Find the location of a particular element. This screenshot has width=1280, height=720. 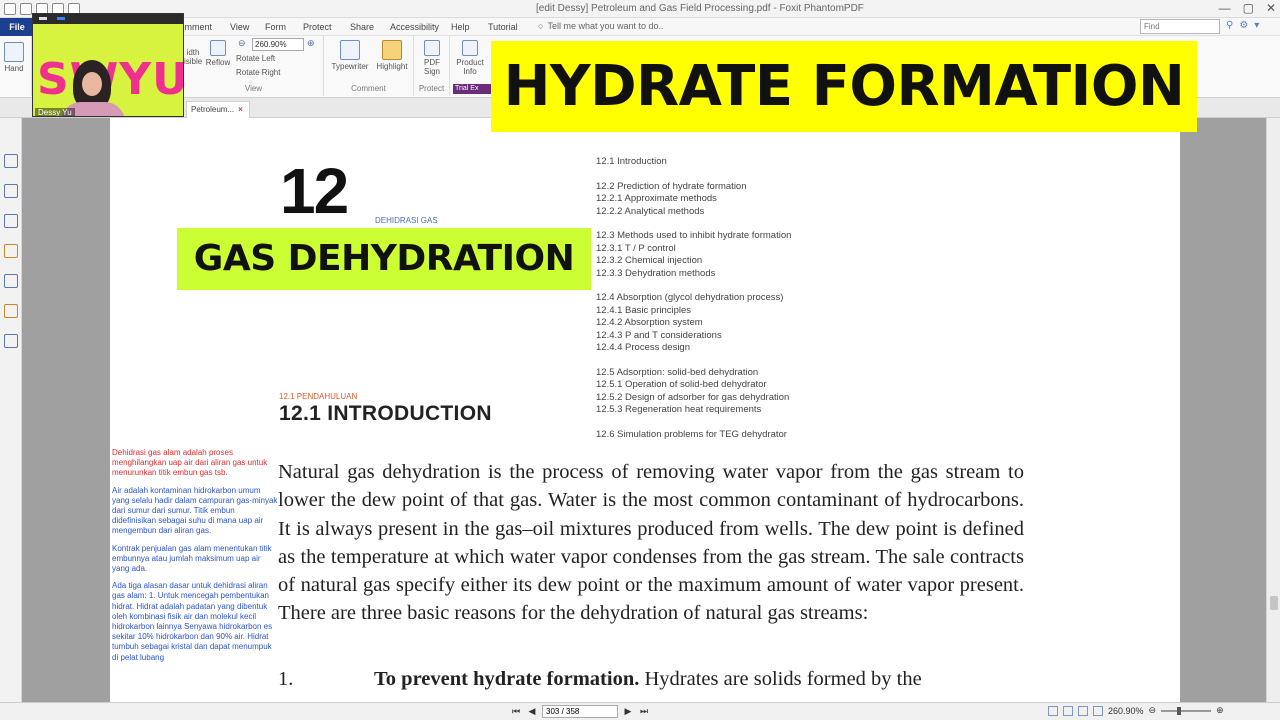

tab-view: View is located at coordinates (239, 27).